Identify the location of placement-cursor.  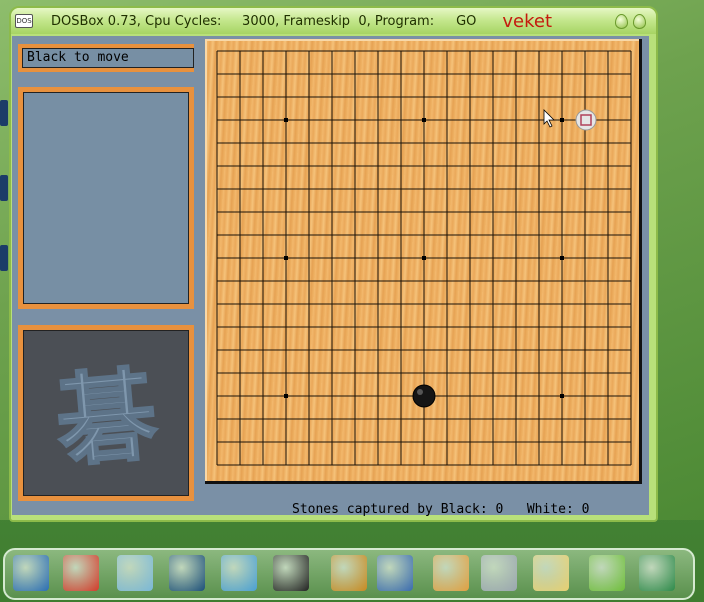
(586, 120).